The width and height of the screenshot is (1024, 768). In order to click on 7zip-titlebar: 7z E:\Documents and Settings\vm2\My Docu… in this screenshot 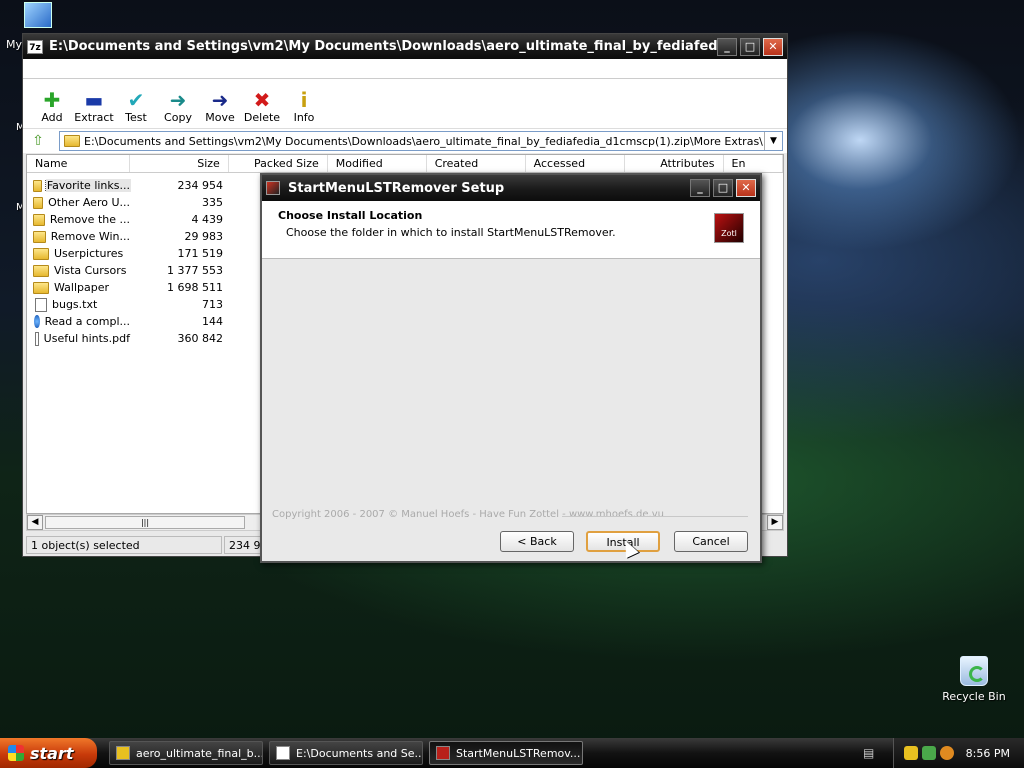, I will do `click(405, 46)`.